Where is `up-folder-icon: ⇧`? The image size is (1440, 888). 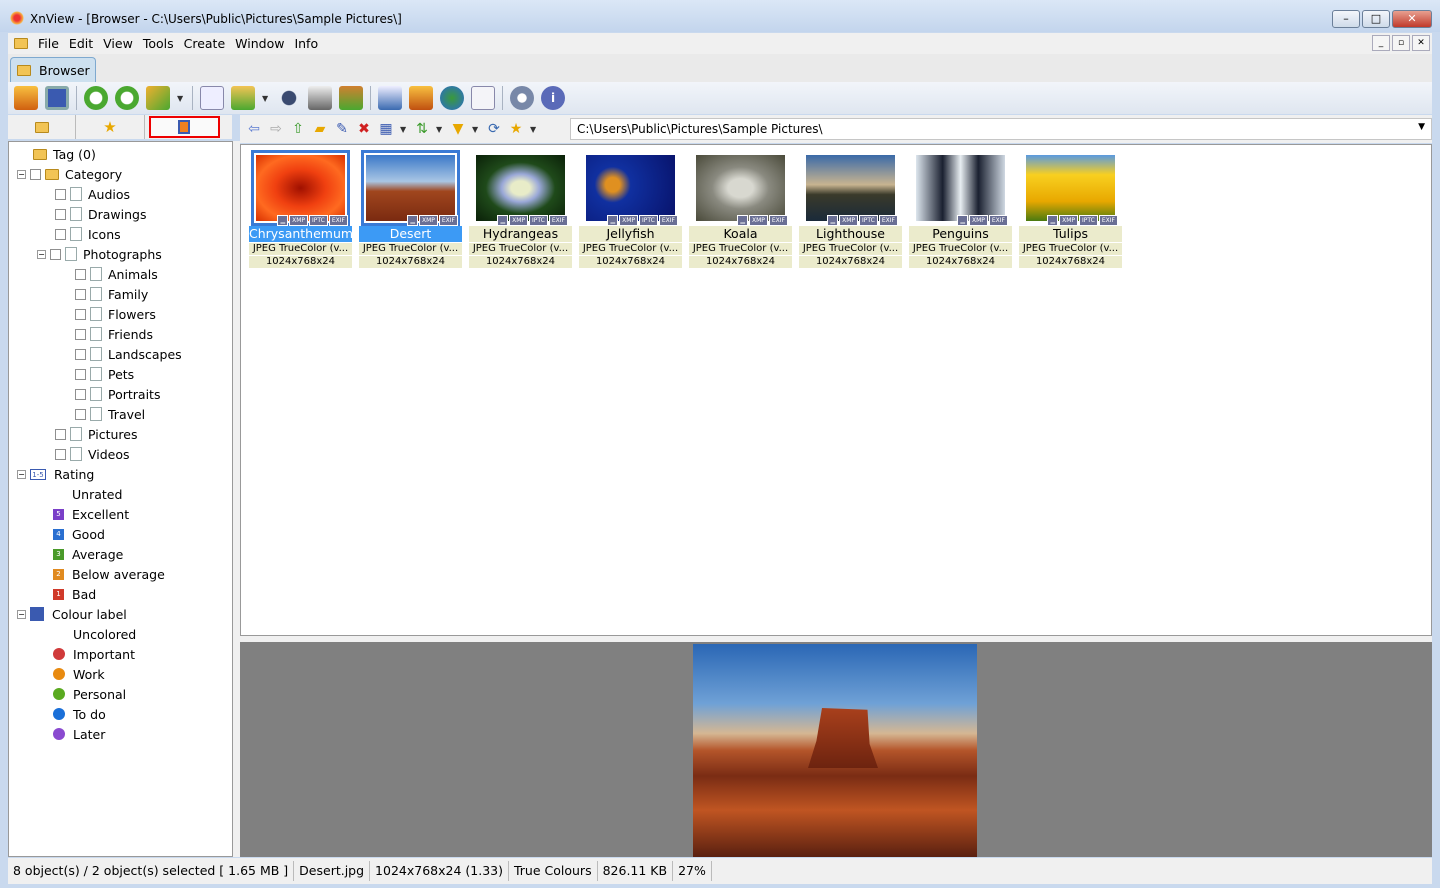
up-folder-icon: ⇧ is located at coordinates (298, 129).